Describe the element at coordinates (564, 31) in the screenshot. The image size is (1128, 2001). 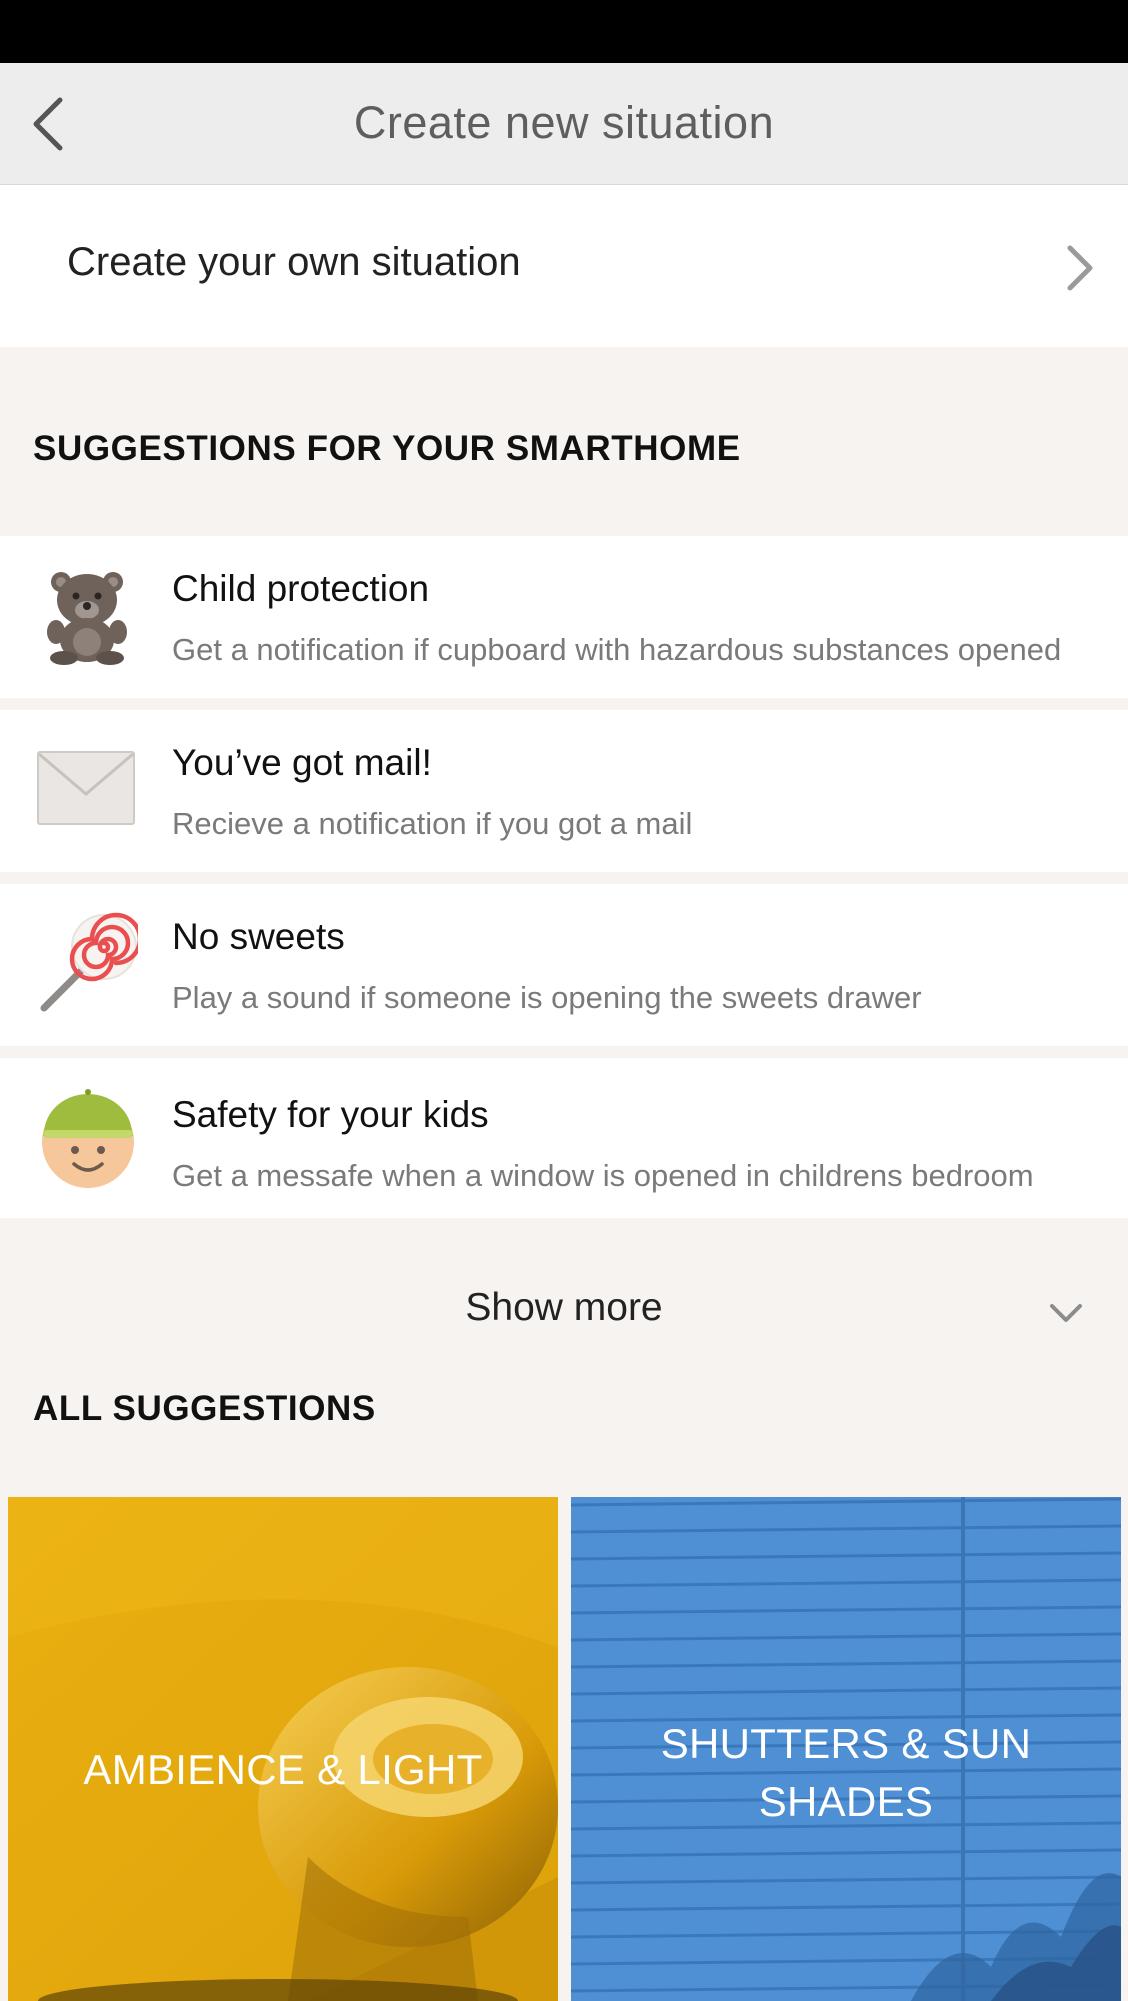
I see `status-bar` at that location.